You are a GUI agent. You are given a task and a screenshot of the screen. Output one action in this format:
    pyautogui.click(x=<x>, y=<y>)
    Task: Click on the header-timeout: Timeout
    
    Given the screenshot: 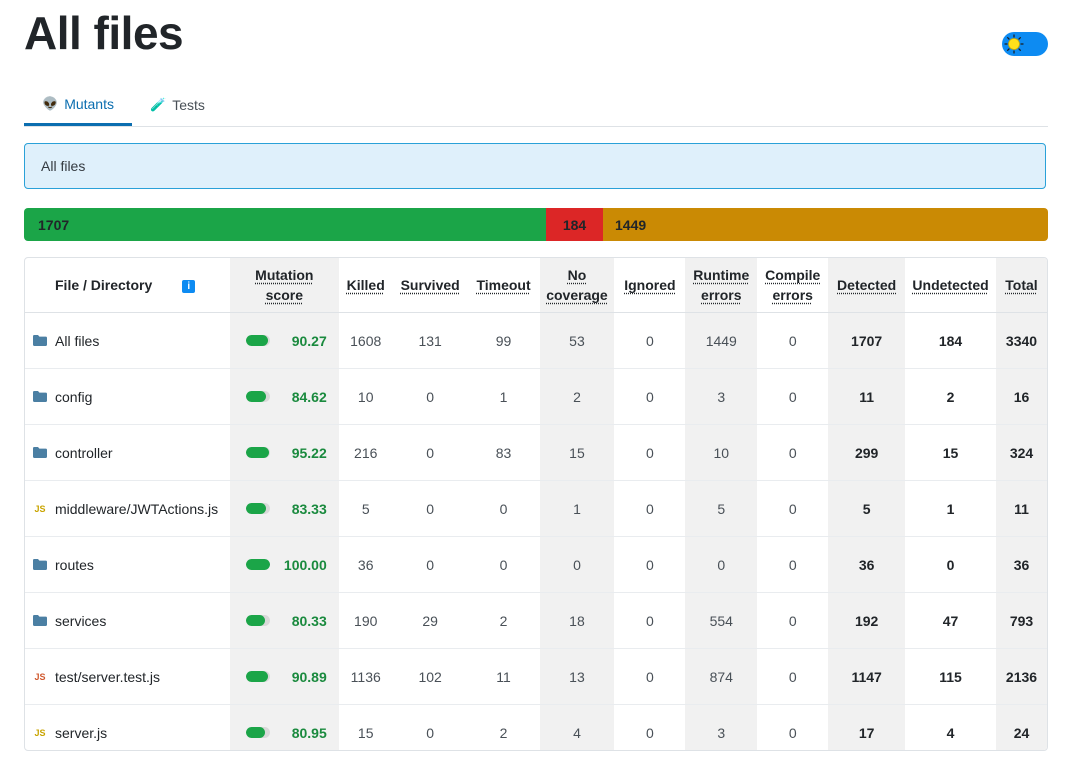 What is the action you would take?
    pyautogui.click(x=503, y=285)
    